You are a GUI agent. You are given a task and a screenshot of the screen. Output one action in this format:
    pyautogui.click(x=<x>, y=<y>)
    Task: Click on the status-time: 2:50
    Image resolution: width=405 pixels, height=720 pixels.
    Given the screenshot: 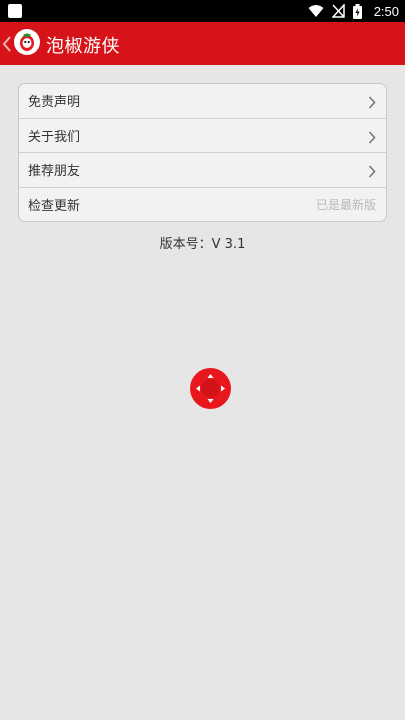 What is the action you would take?
    pyautogui.click(x=386, y=11)
    